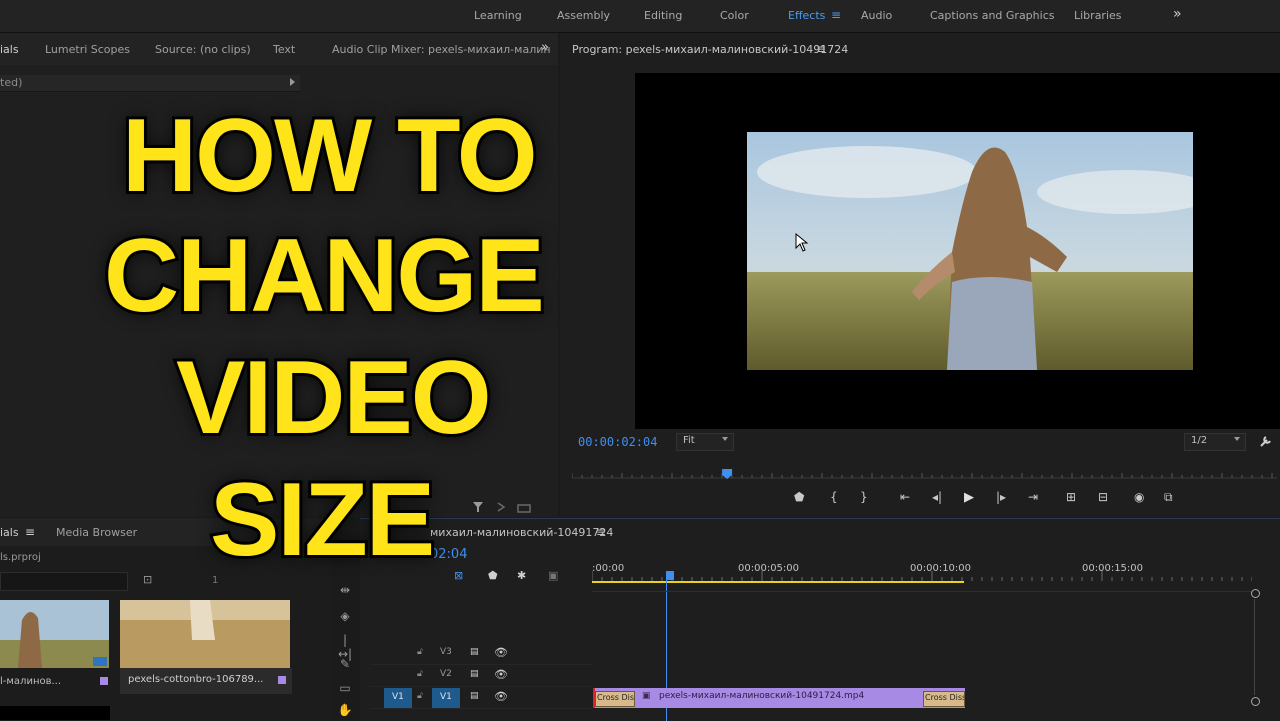  Describe the element at coordinates (100, 661) in the screenshot. I see `clip-badge-icon` at that location.